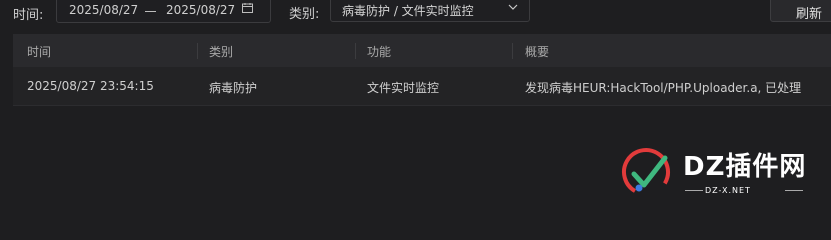 The height and width of the screenshot is (240, 831). Describe the element at coordinates (694, 190) in the screenshot. I see `watermark-line-left` at that location.